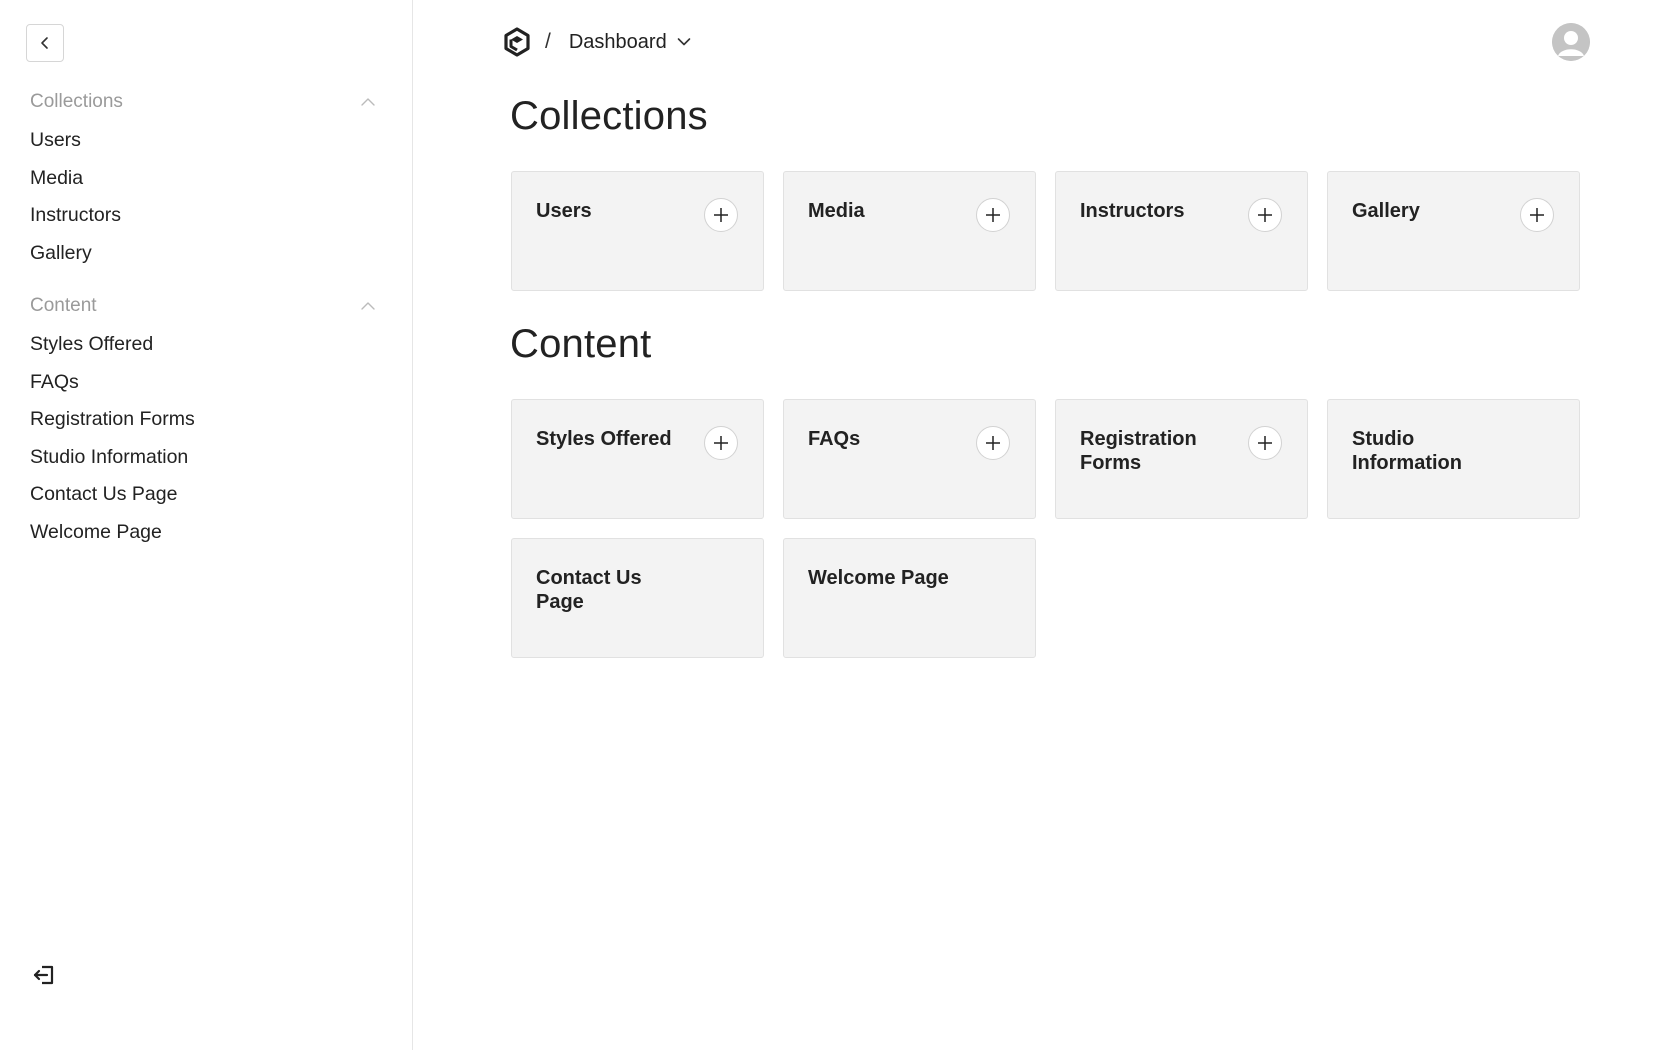 Image resolution: width=1680 pixels, height=1050 pixels. I want to click on card-instructors: Instructors, so click(1181, 231).